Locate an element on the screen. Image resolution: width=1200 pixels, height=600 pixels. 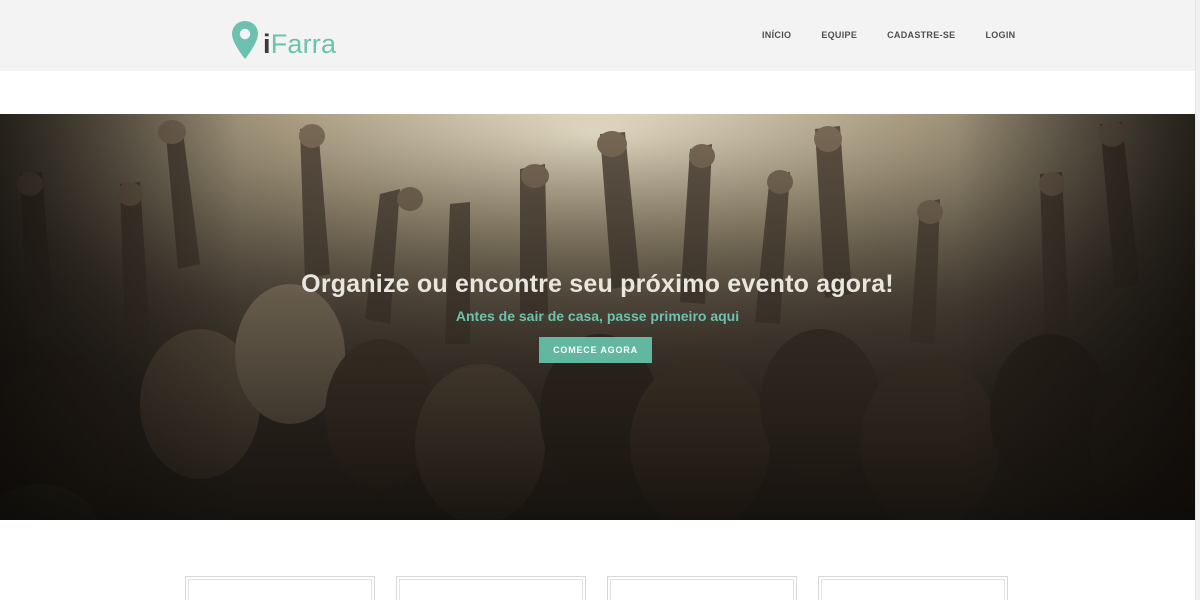
nav-login: LOGIN is located at coordinates (1000, 35).